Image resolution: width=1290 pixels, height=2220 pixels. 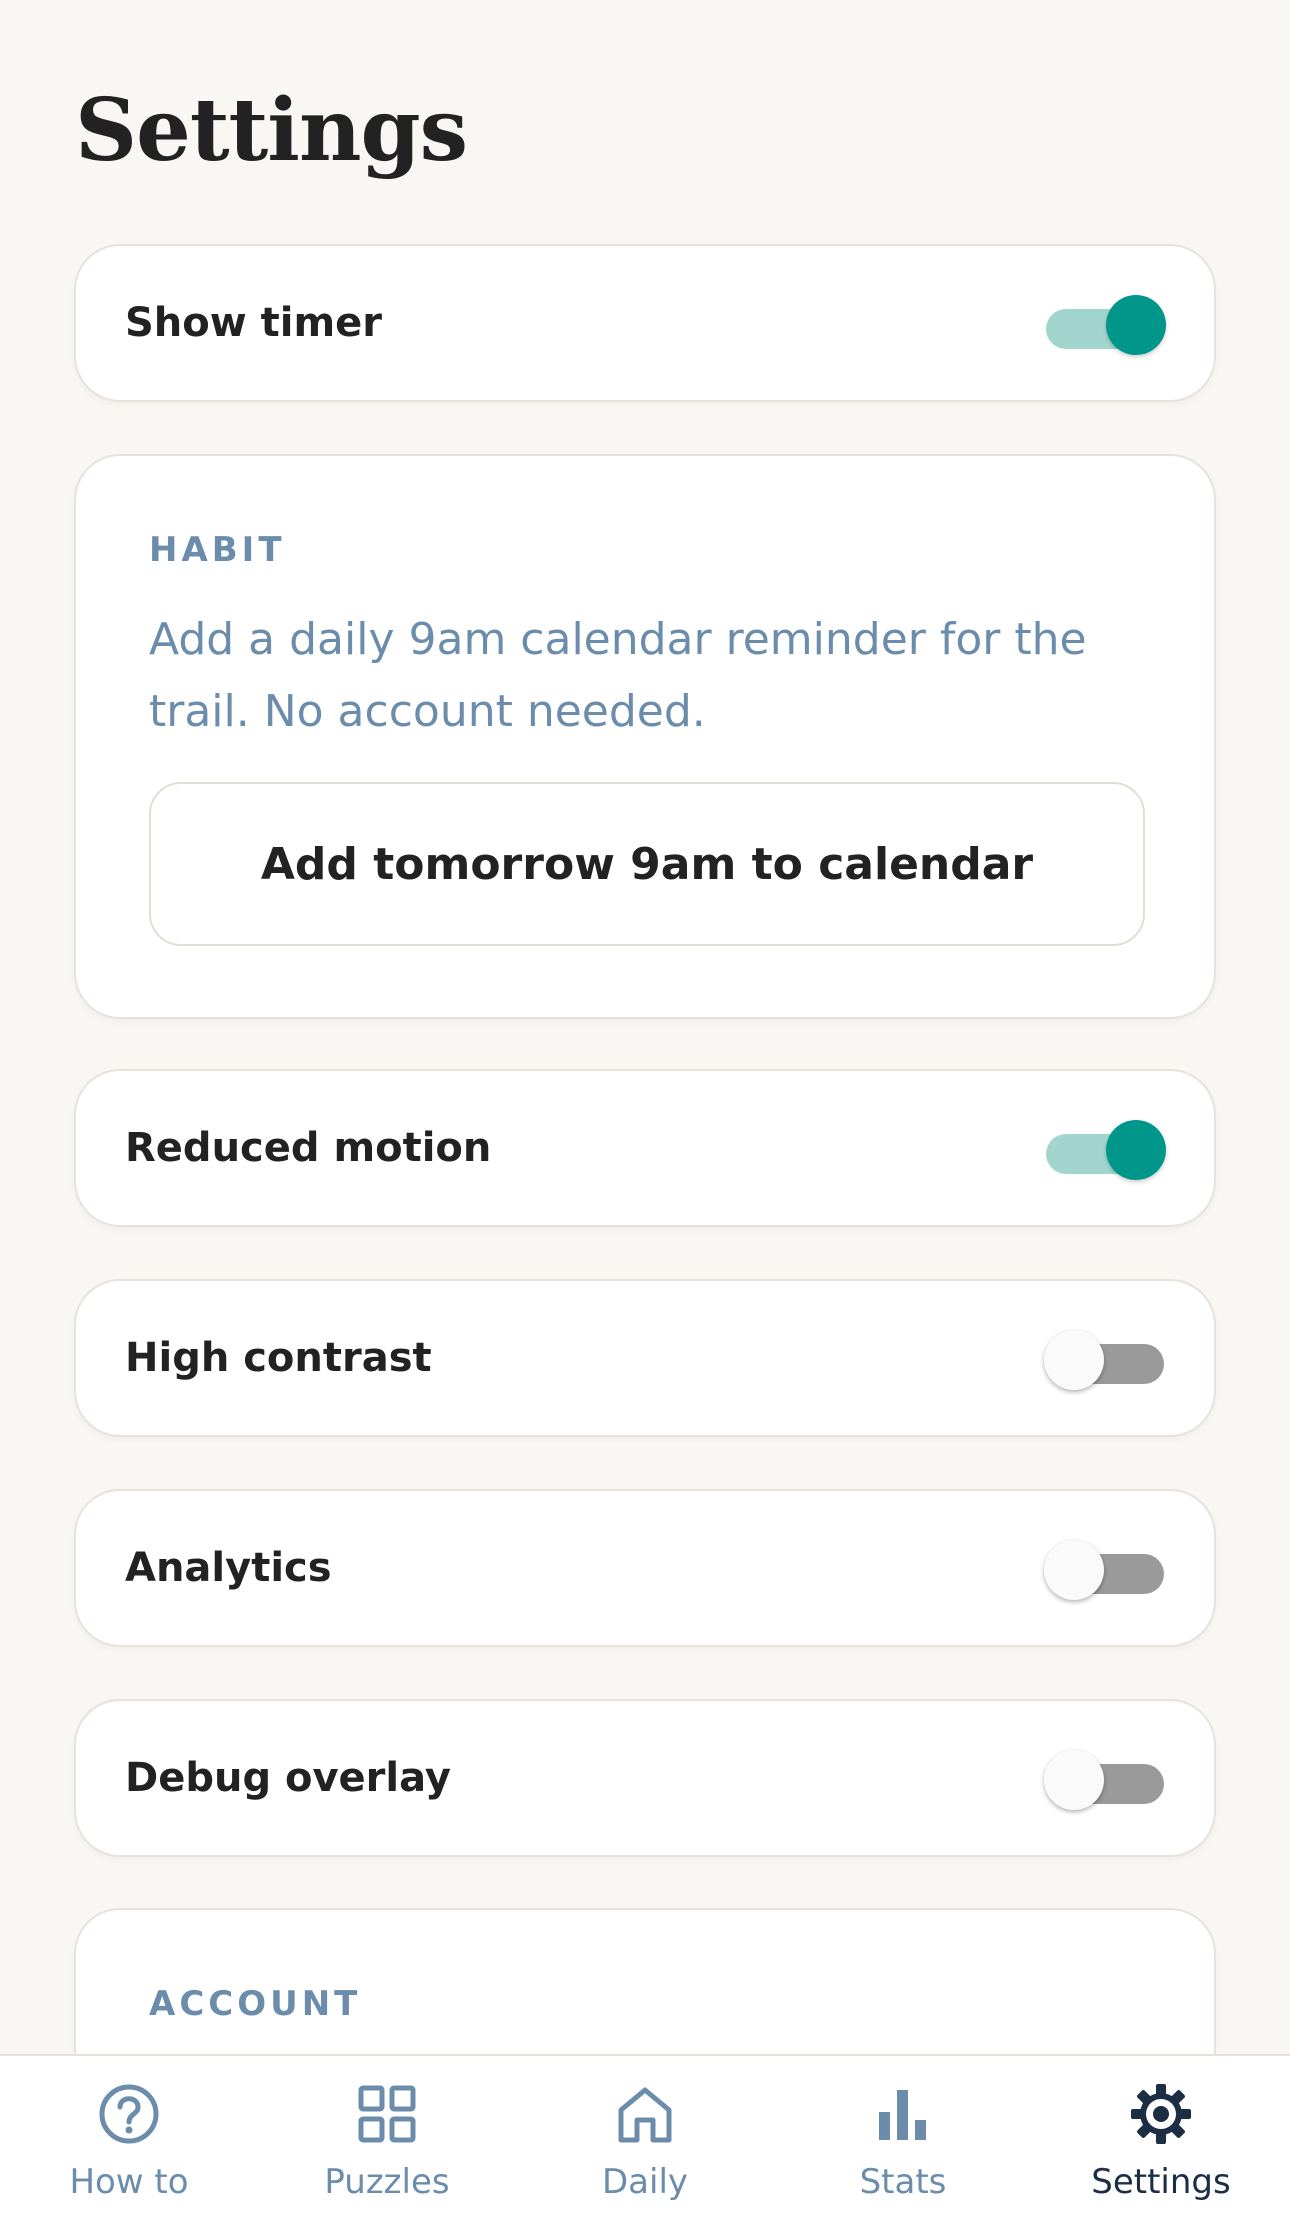 I want to click on home-icon, so click(x=645, y=2115).